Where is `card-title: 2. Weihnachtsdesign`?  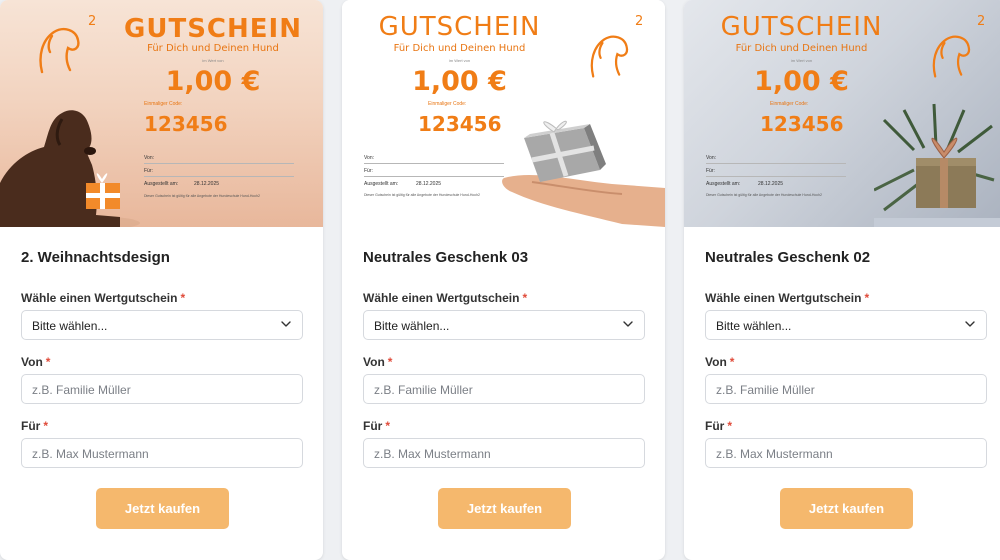 card-title: 2. Weihnachtsdesign is located at coordinates (95, 257).